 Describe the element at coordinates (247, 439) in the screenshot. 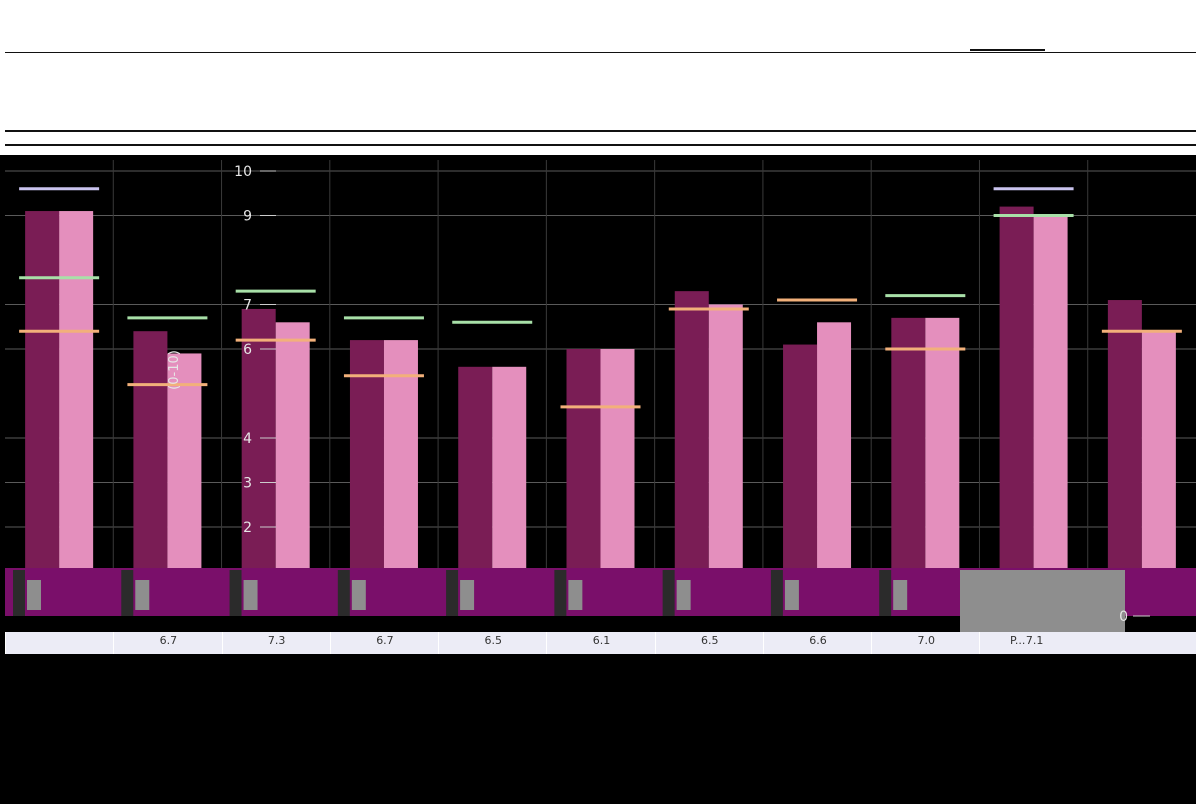

I see `y-tick-label: 4` at that location.